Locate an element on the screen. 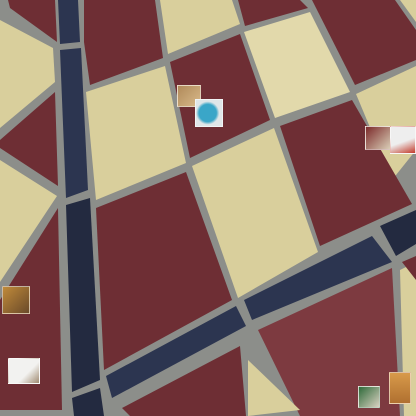  band-navy is located at coordinates (69, 22).